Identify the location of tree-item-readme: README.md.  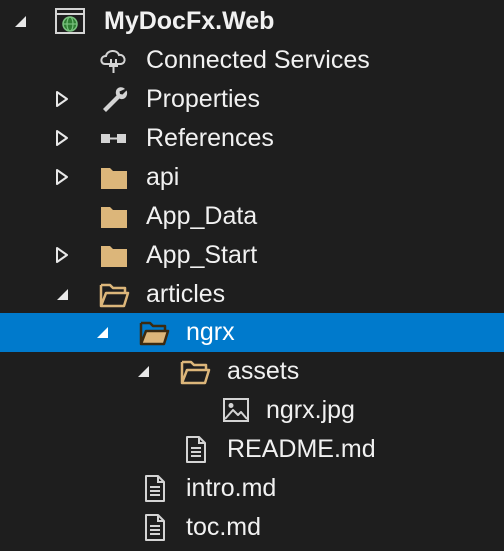
(252, 449).